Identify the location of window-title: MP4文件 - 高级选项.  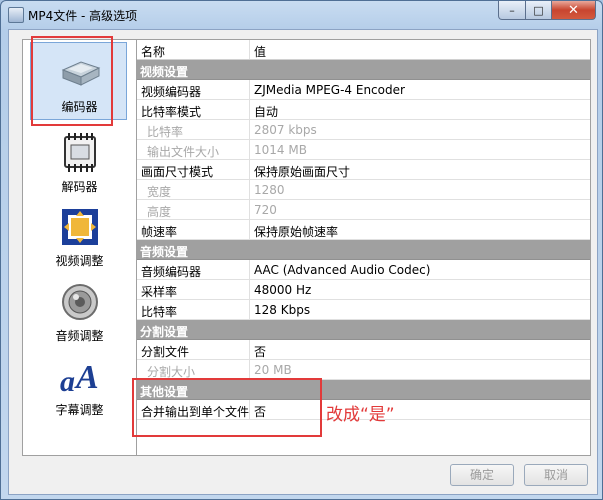
(83, 16).